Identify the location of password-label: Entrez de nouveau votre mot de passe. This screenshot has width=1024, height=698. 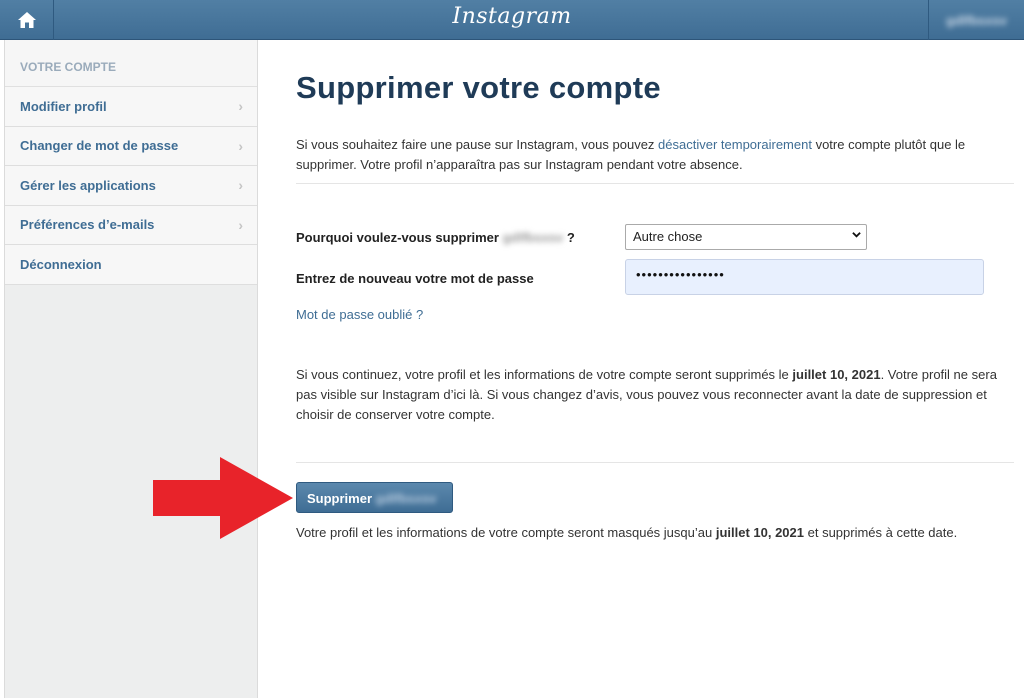
(415, 278).